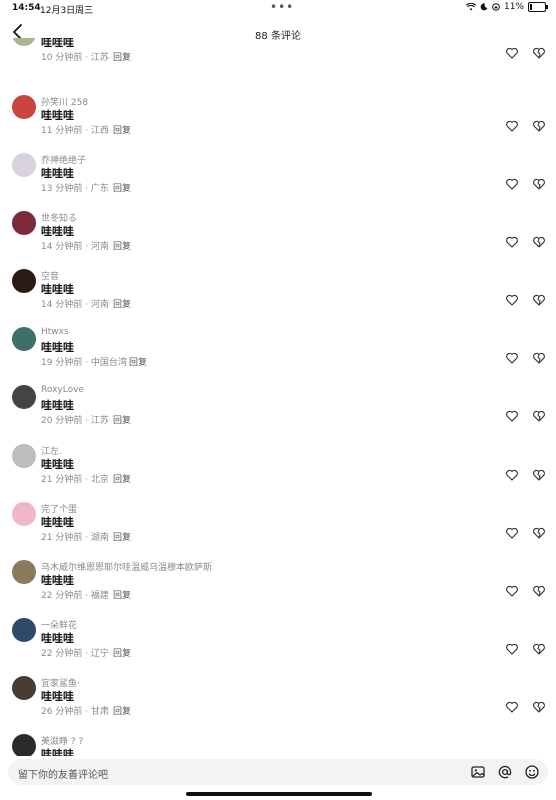 This screenshot has width=556, height=800. I want to click on comment-item: 世冬知る 哇哇哇 14 分钟前 · 河南 回复, so click(278, 228).